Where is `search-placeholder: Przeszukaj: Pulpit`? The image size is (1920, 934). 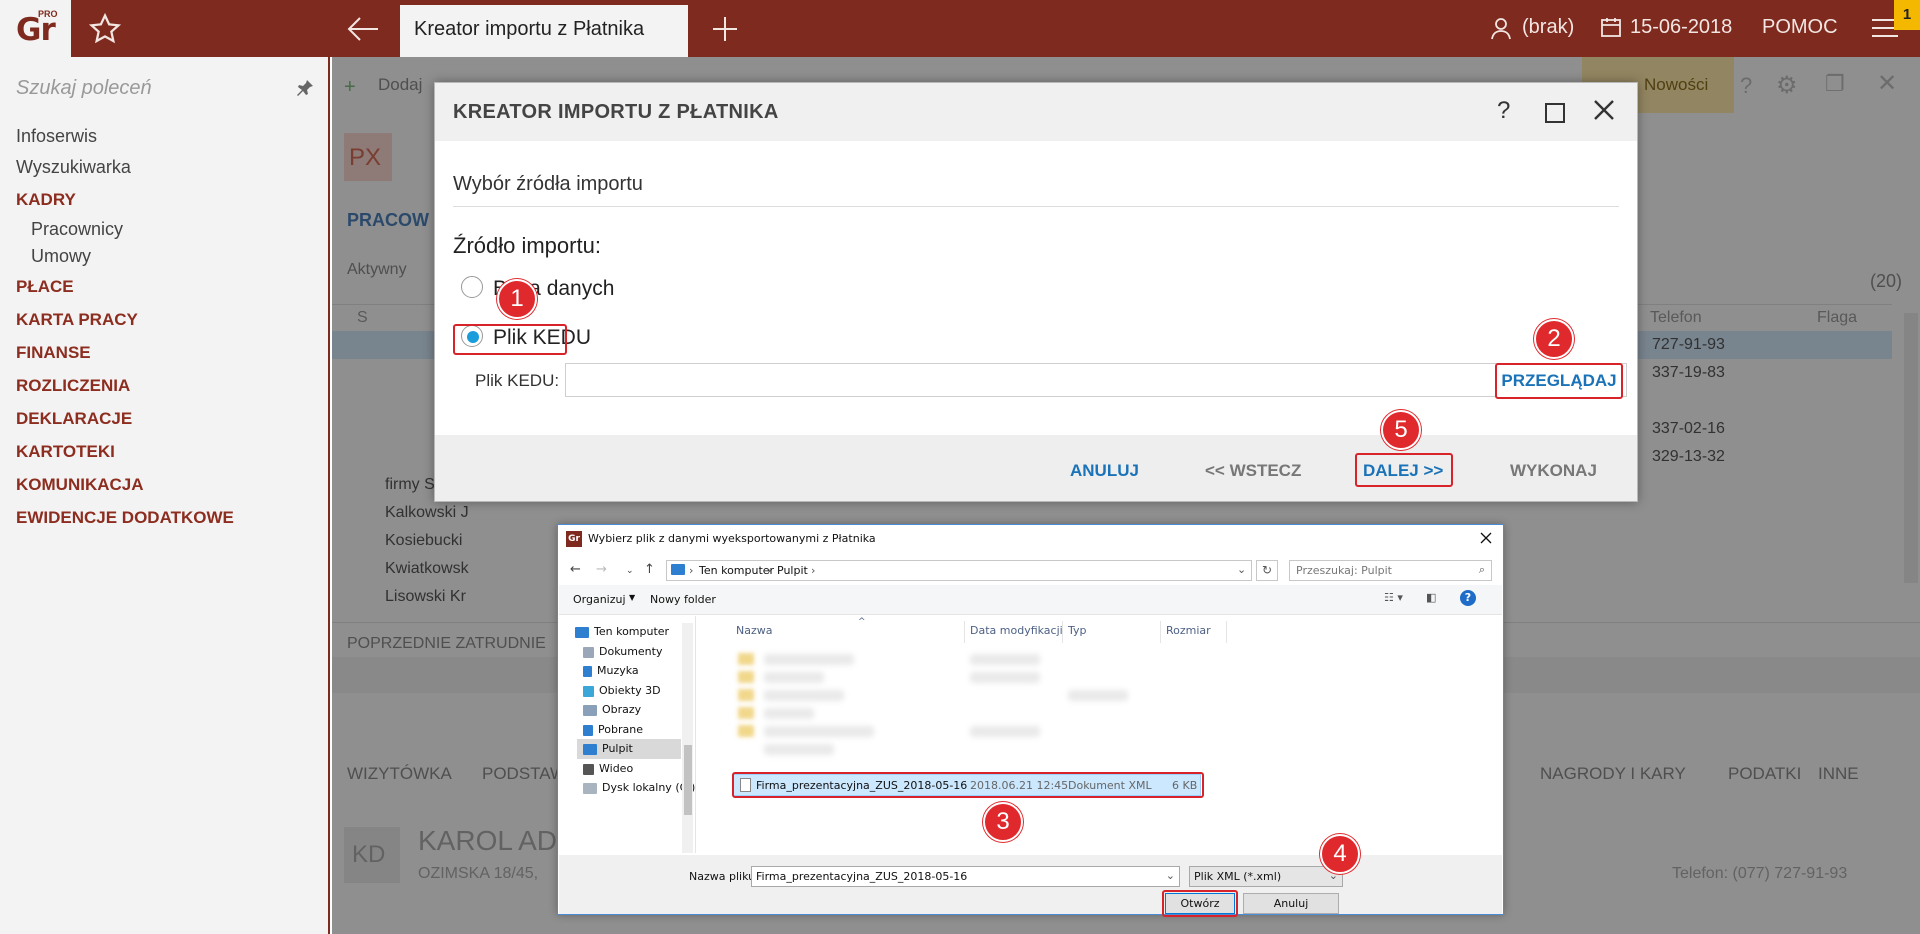
search-placeholder: Przeszukaj: Pulpit is located at coordinates (1344, 570).